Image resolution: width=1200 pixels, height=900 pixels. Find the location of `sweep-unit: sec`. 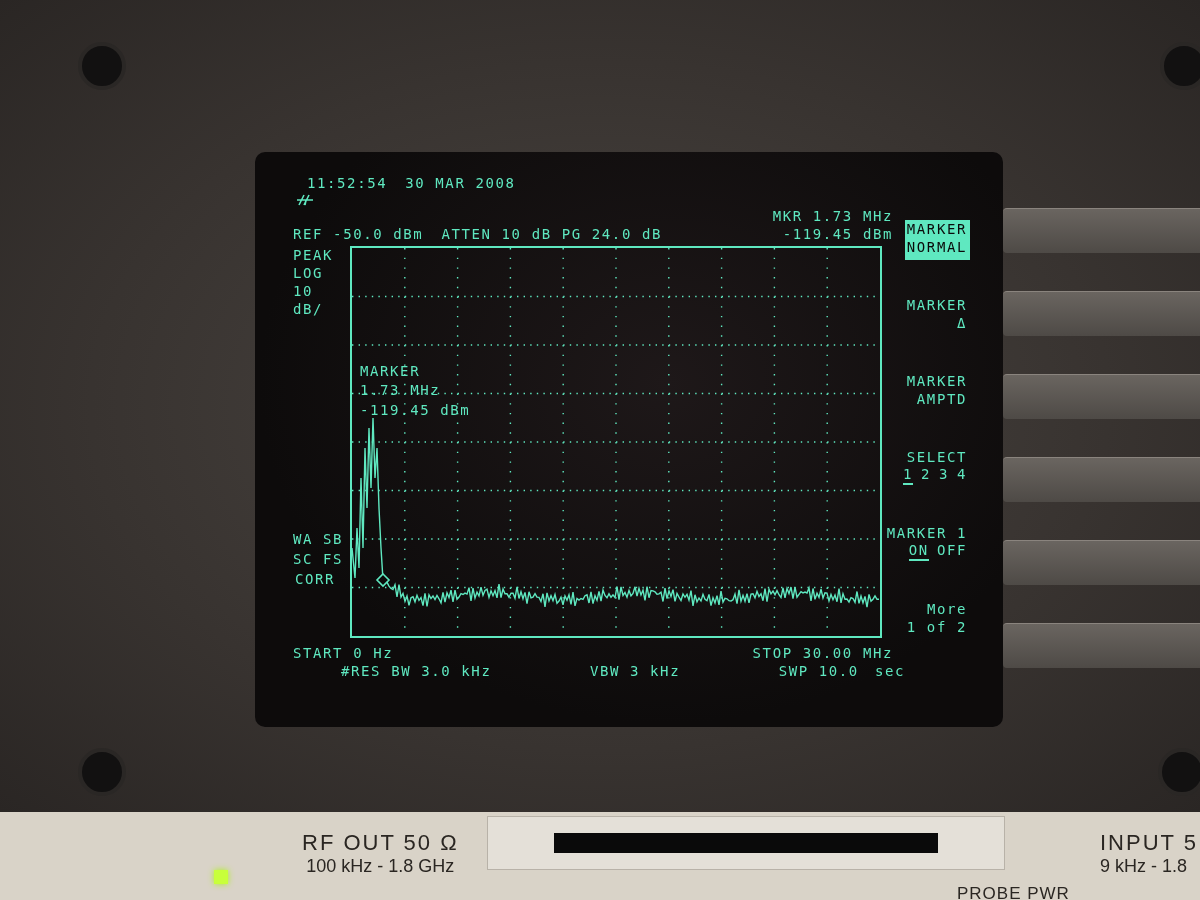

sweep-unit: sec is located at coordinates (889, 670).